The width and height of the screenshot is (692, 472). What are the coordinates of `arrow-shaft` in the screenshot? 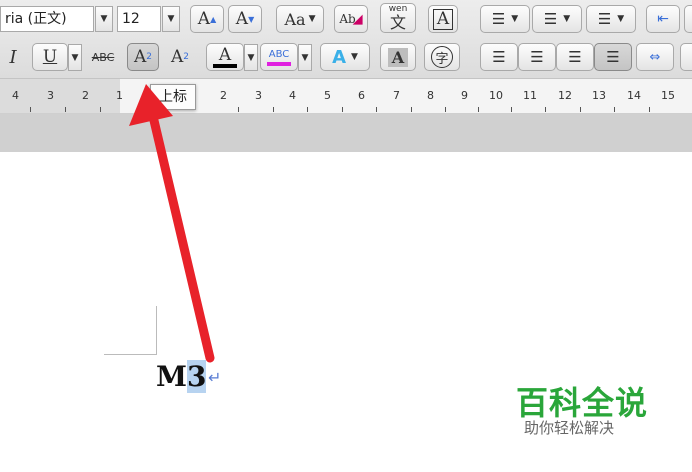 It's located at (181, 235).